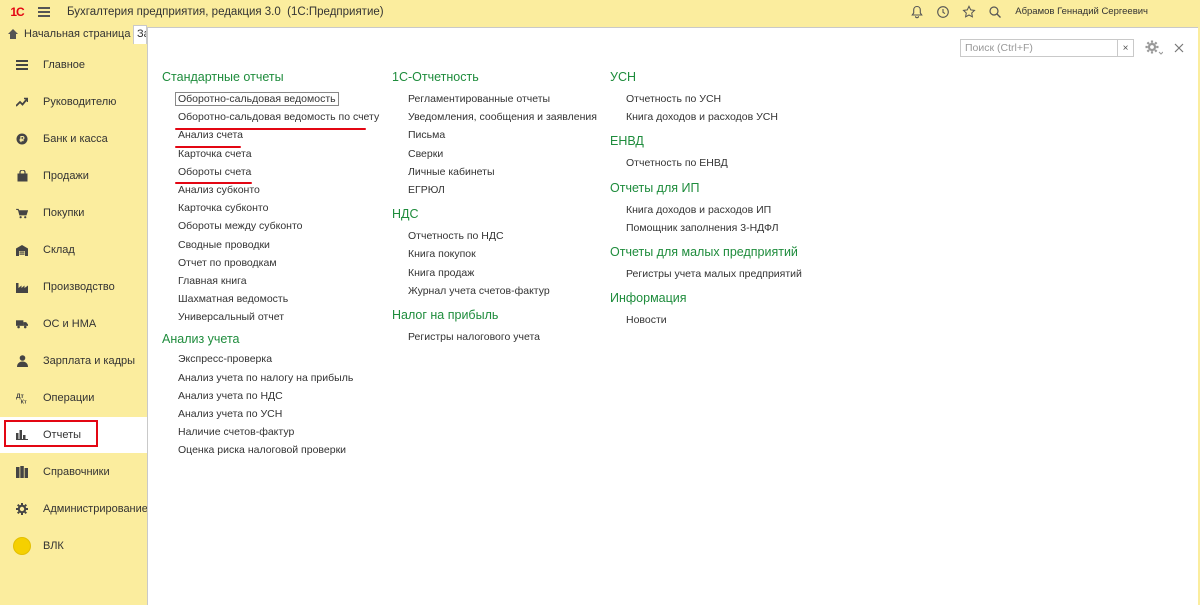 Image resolution: width=1200 pixels, height=605 pixels. What do you see at coordinates (22, 287) in the screenshot?
I see `factory-icon` at bounding box center [22, 287].